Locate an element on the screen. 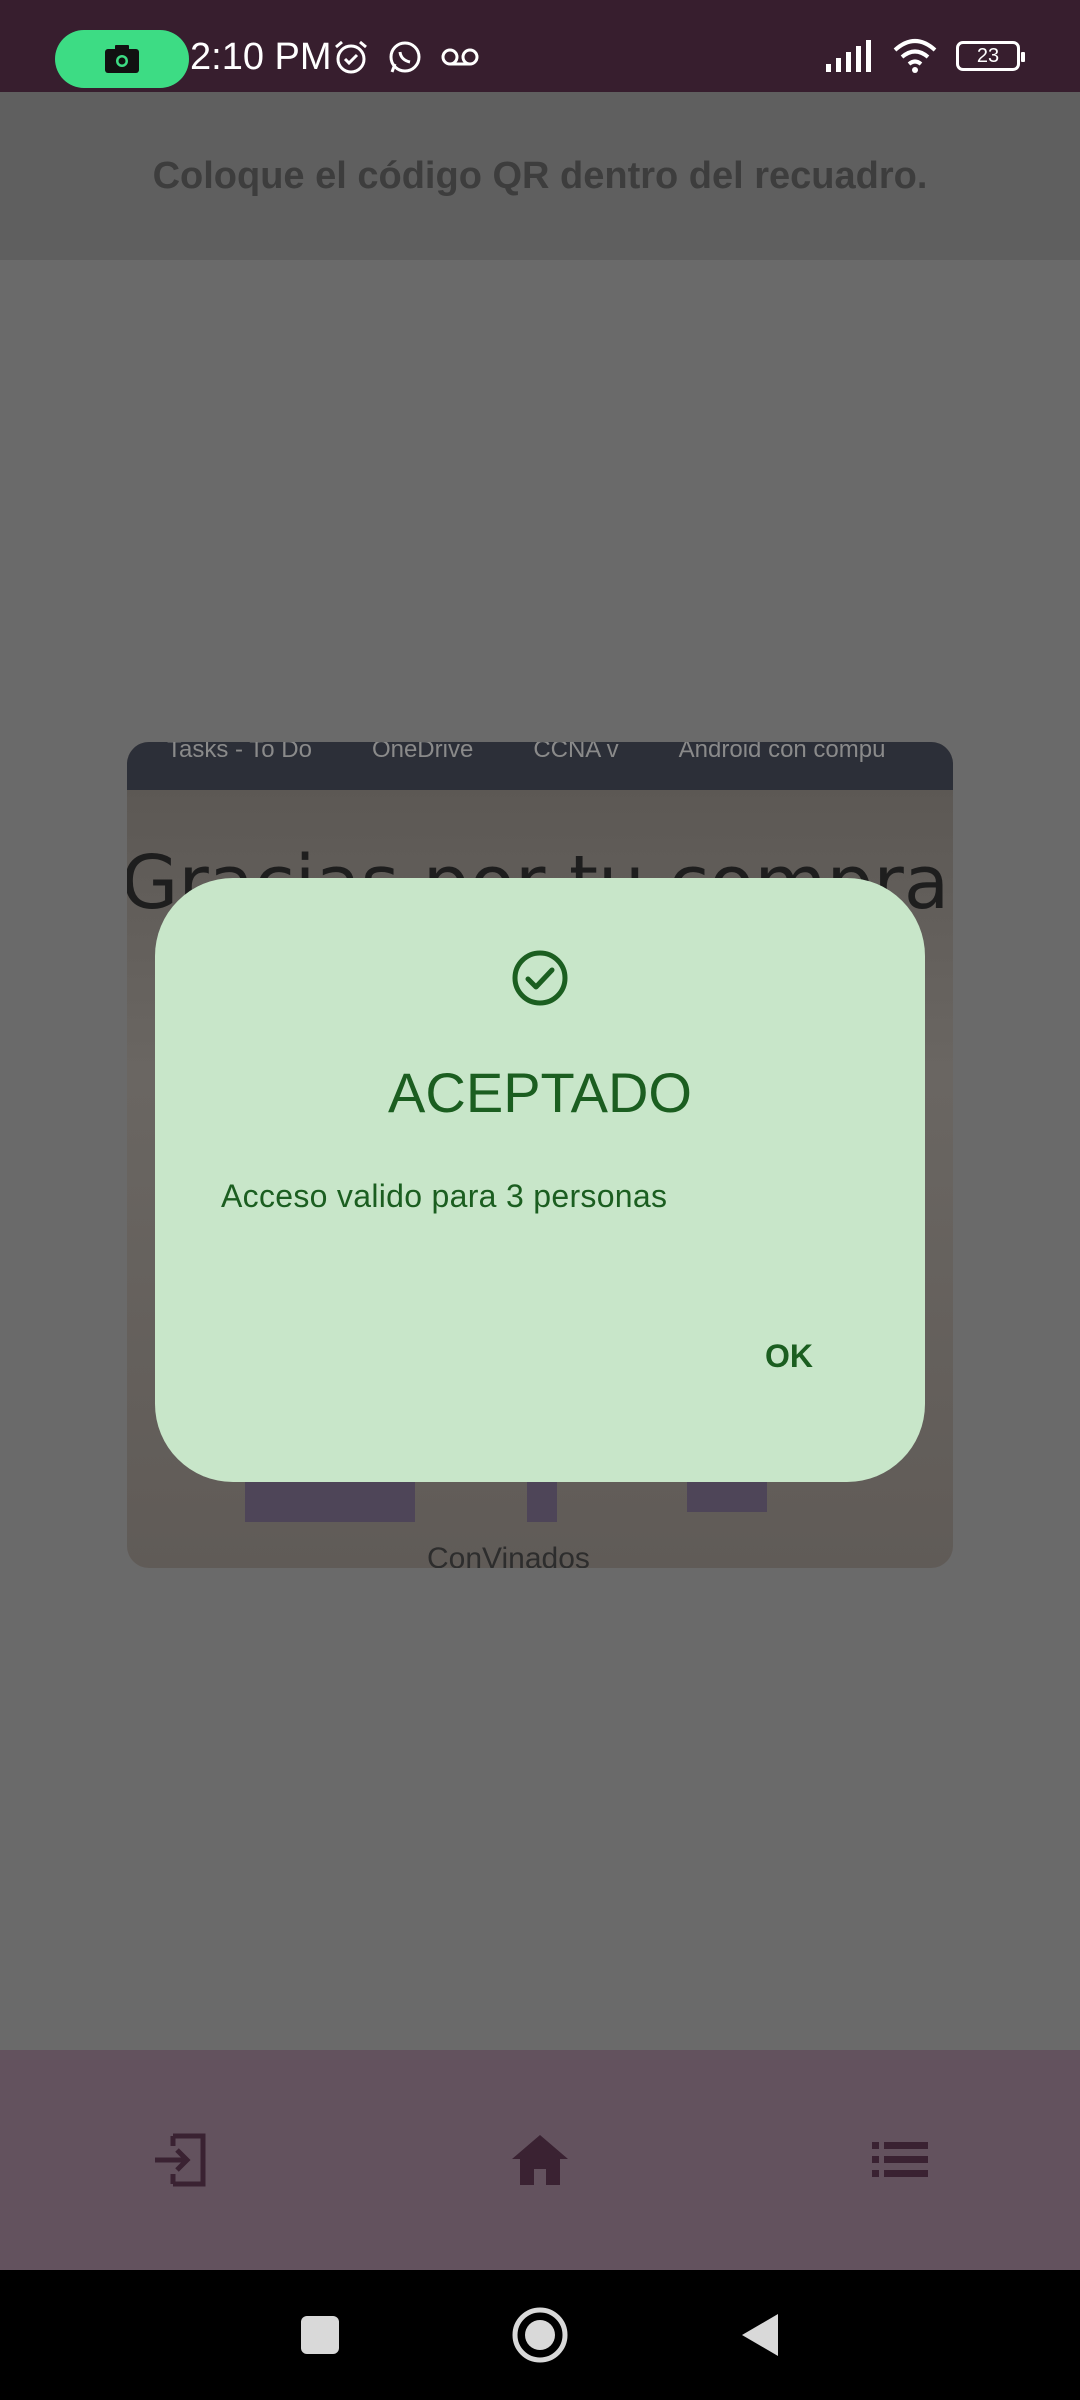  wifi-icon is located at coordinates (915, 56).